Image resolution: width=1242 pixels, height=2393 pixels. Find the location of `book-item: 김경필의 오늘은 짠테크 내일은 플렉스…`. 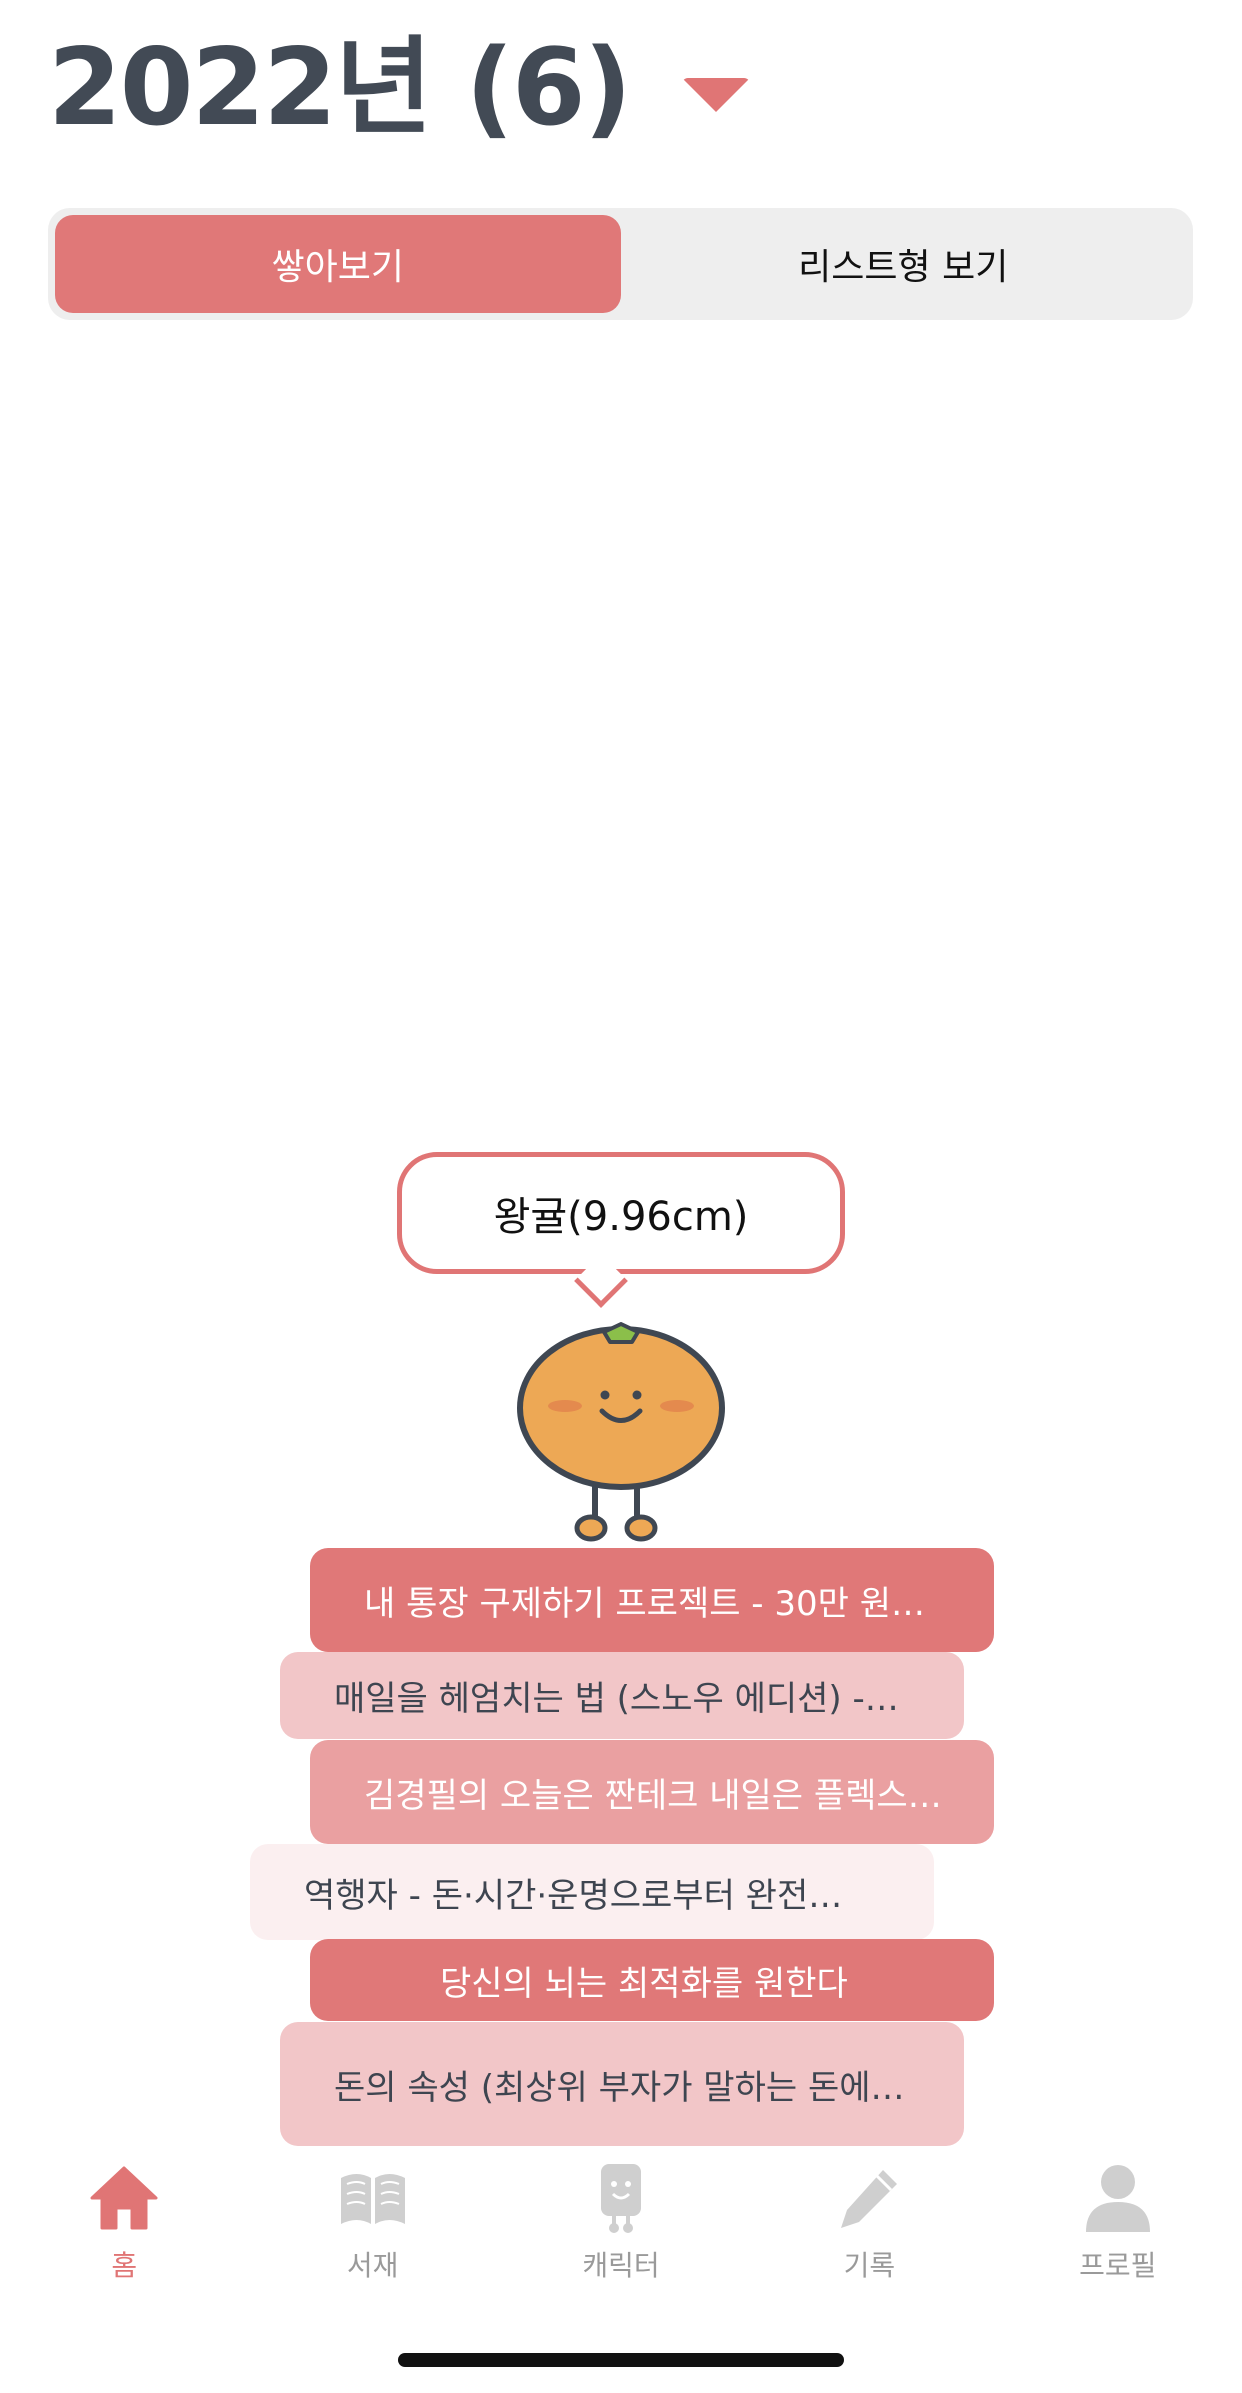

book-item: 김경필의 오늘은 짠테크 내일은 플렉스… is located at coordinates (652, 1792).